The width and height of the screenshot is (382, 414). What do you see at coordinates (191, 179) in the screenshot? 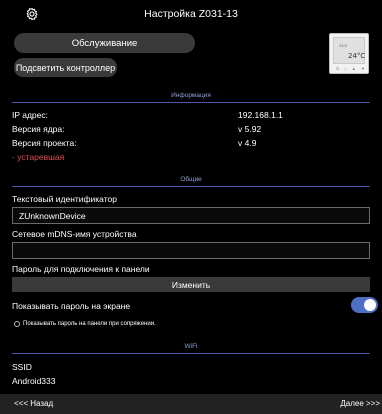
I see `section-general-title: Общие` at bounding box center [191, 179].